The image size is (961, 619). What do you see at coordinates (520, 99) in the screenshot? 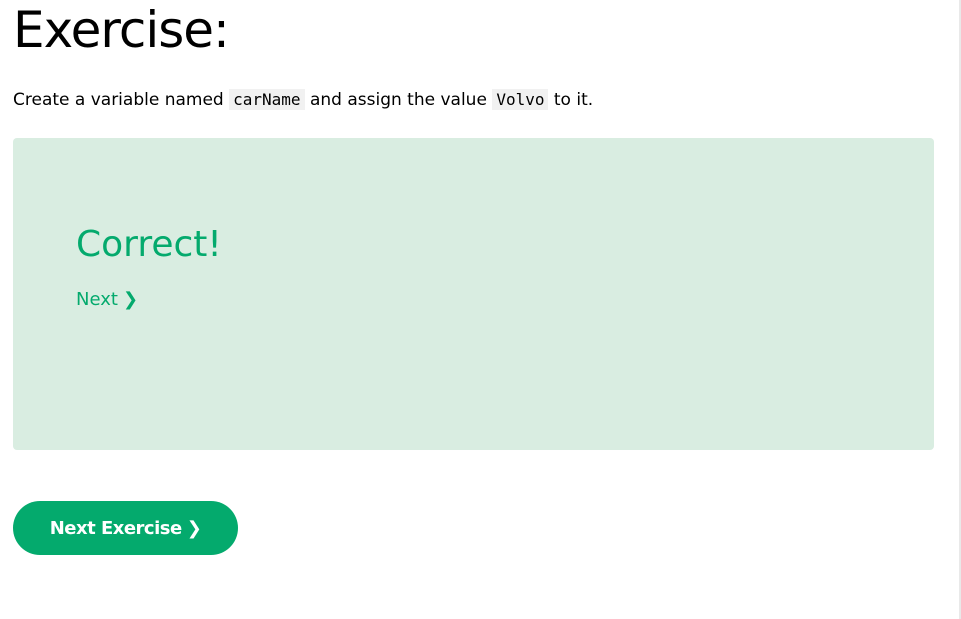
I see `code-value: Volvo` at bounding box center [520, 99].